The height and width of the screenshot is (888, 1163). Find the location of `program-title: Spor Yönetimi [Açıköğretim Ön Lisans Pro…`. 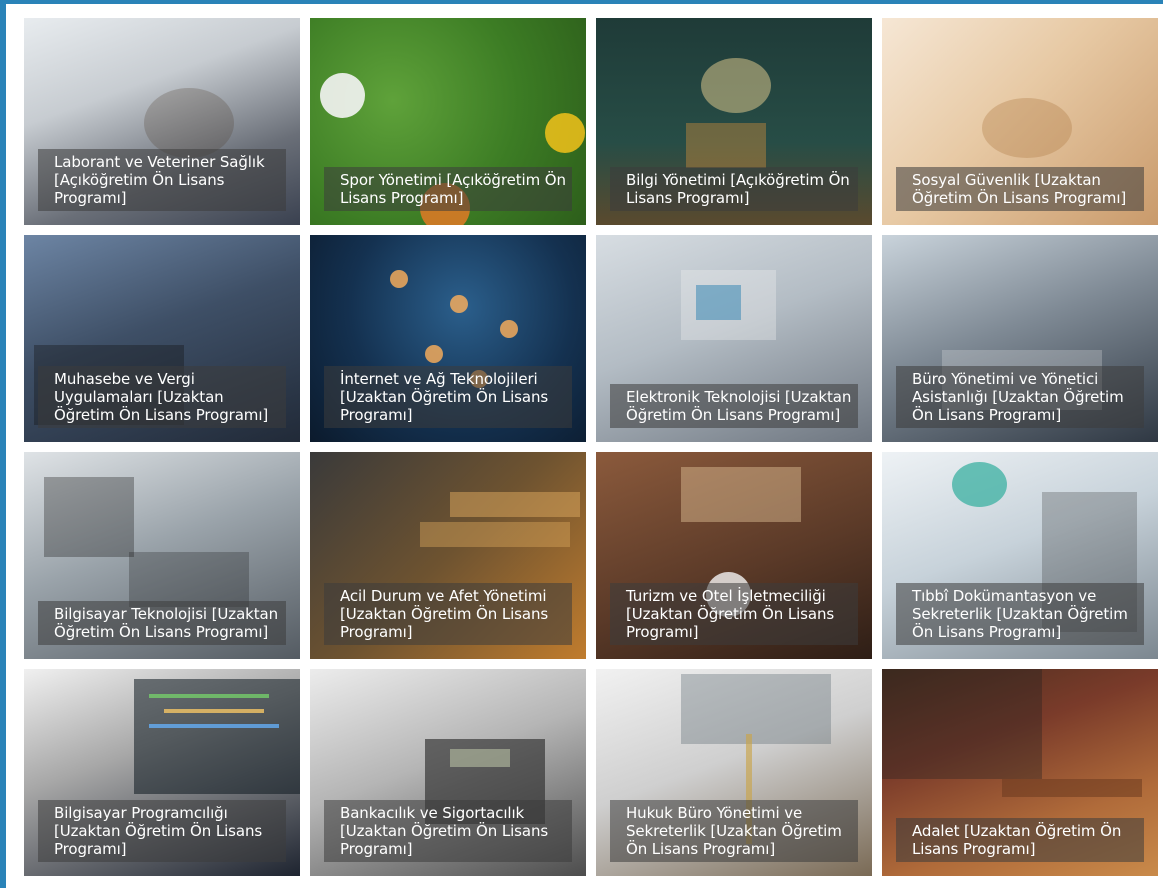

program-title: Spor Yönetimi [Açıköğretim Ön Lisans Pro… is located at coordinates (448, 189).